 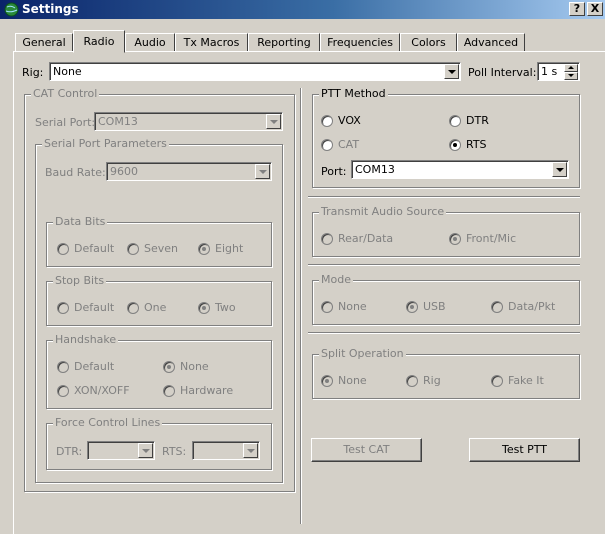 I want to click on handshake-group: Handshake, so click(x=159, y=371).